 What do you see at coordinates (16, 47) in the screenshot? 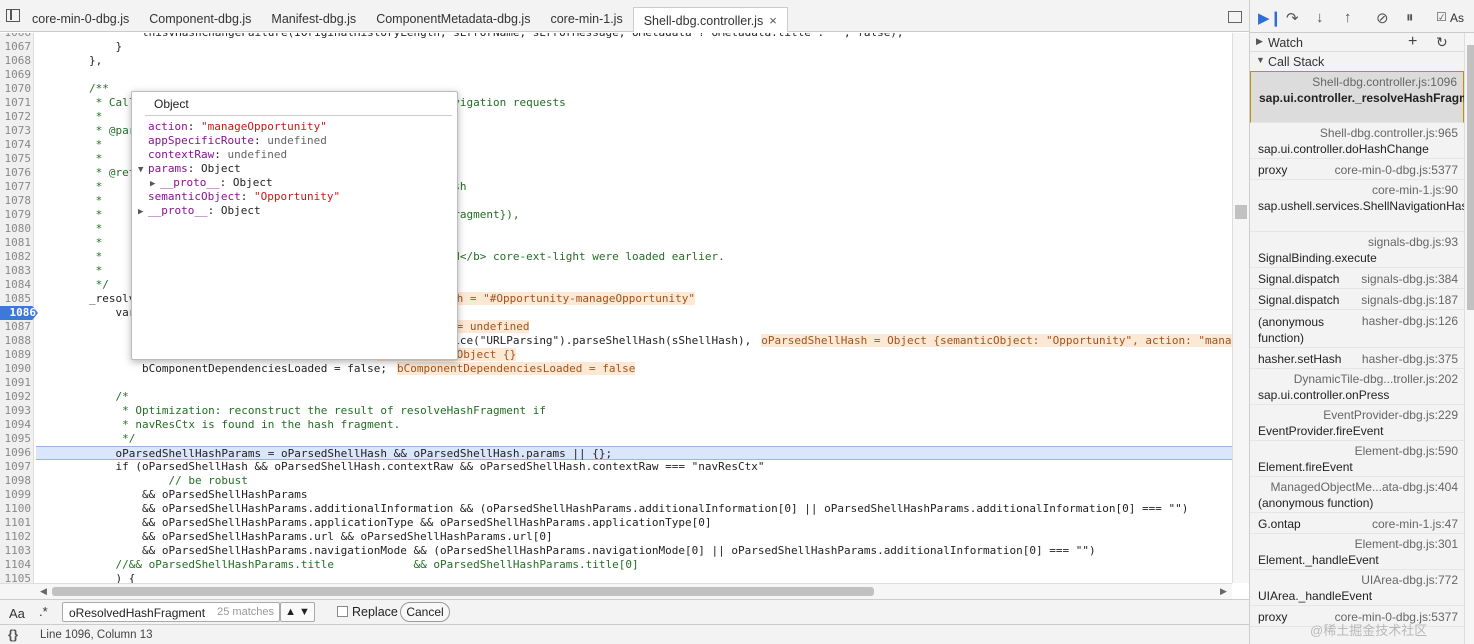
I see `line-number: 1067` at bounding box center [16, 47].